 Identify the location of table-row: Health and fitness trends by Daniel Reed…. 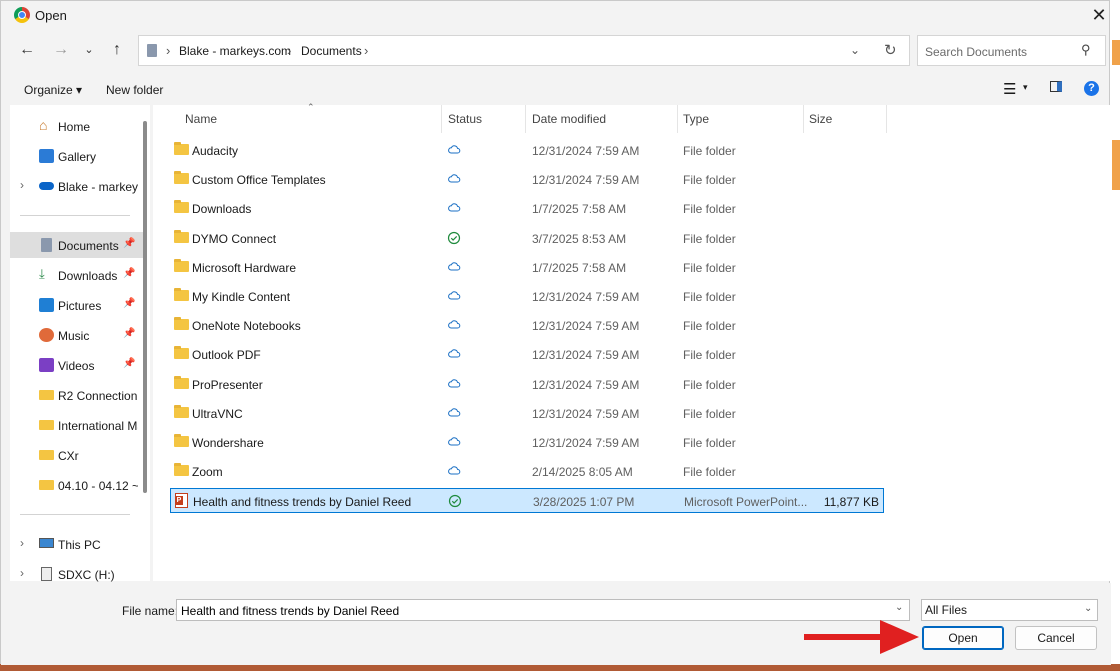
(527, 501).